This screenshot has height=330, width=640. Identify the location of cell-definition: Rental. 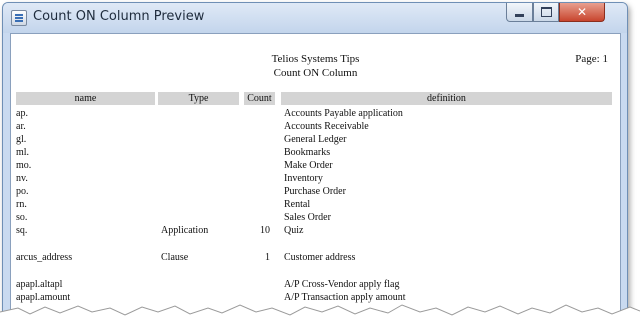
(297, 204).